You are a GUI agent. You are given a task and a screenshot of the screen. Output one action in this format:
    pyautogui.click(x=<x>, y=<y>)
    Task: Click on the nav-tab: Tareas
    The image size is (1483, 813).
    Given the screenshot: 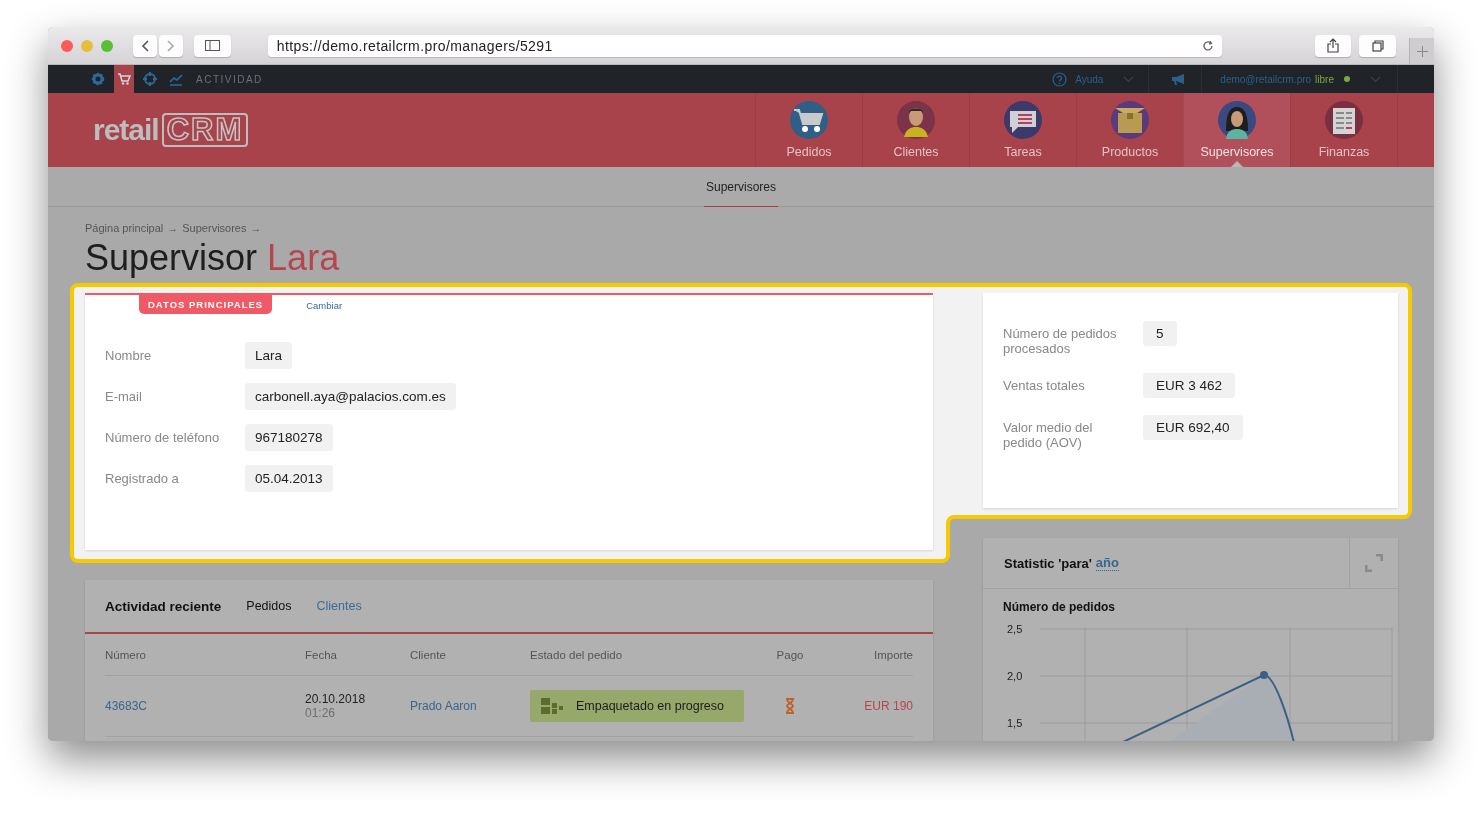 What is the action you would take?
    pyautogui.click(x=1022, y=130)
    